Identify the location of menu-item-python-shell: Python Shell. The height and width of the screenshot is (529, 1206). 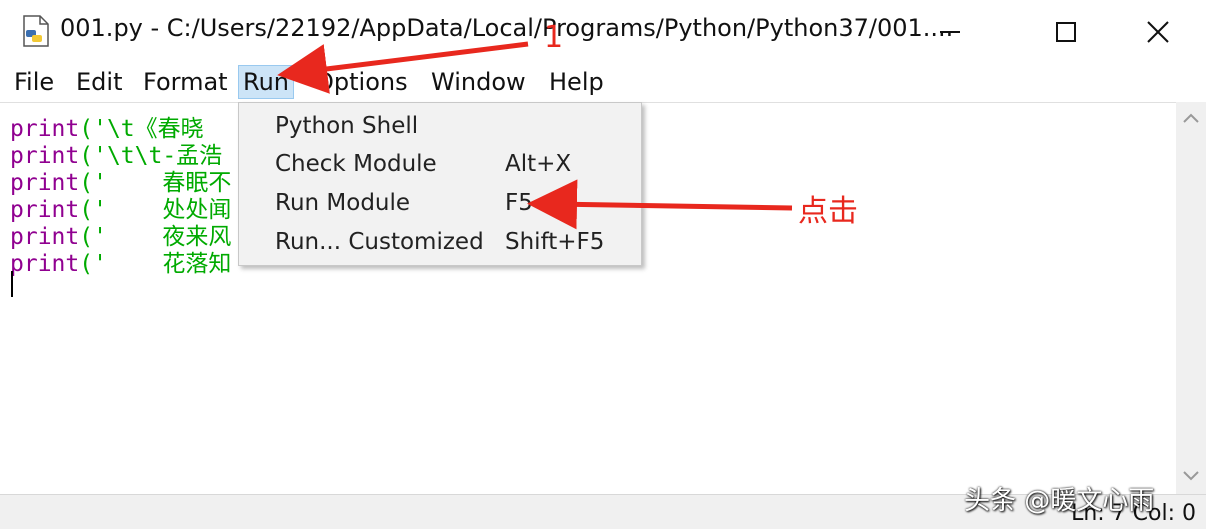
(439, 126).